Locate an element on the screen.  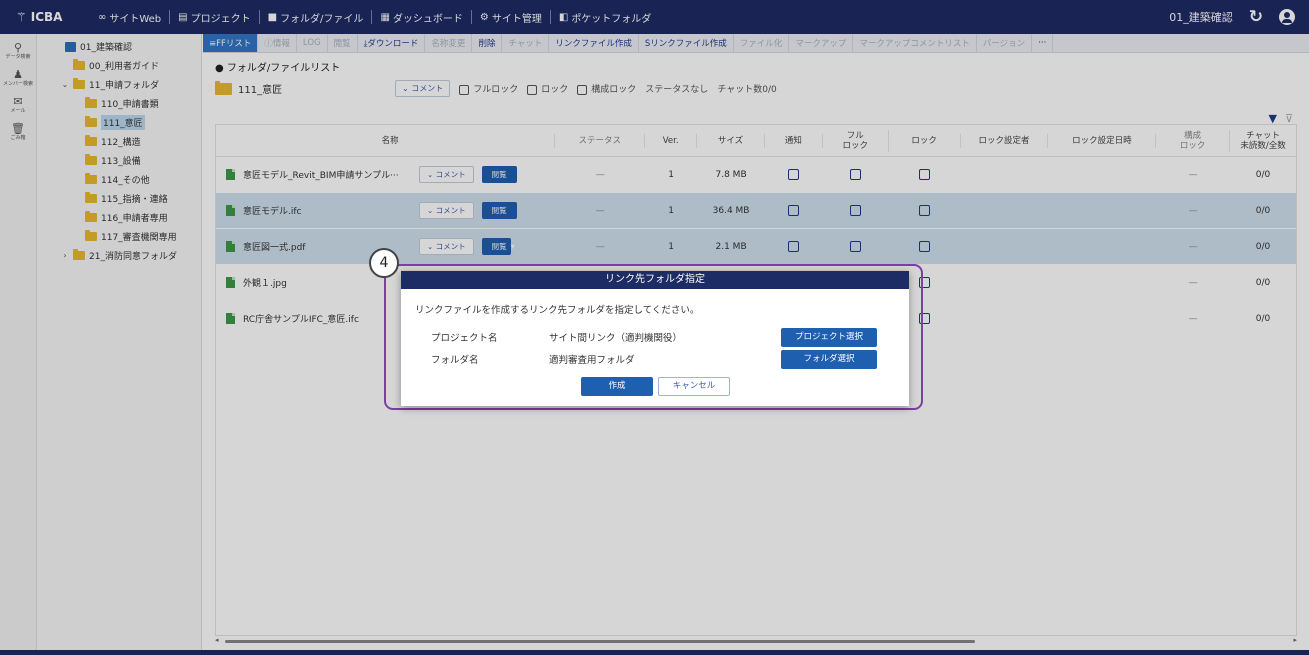
project-name-label: プロジェクト名 is located at coordinates (464, 338).